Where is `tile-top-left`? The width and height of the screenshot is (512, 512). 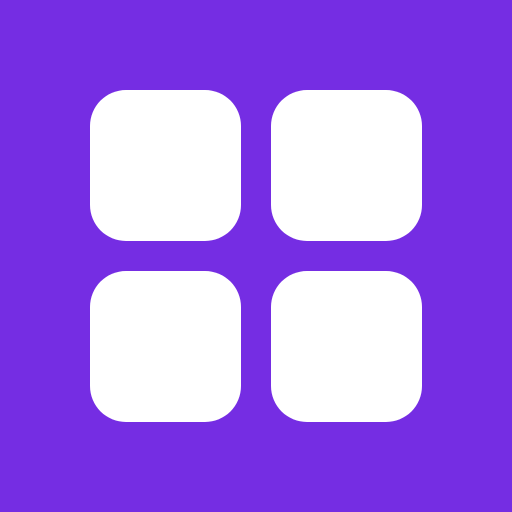
tile-top-left is located at coordinates (165, 165).